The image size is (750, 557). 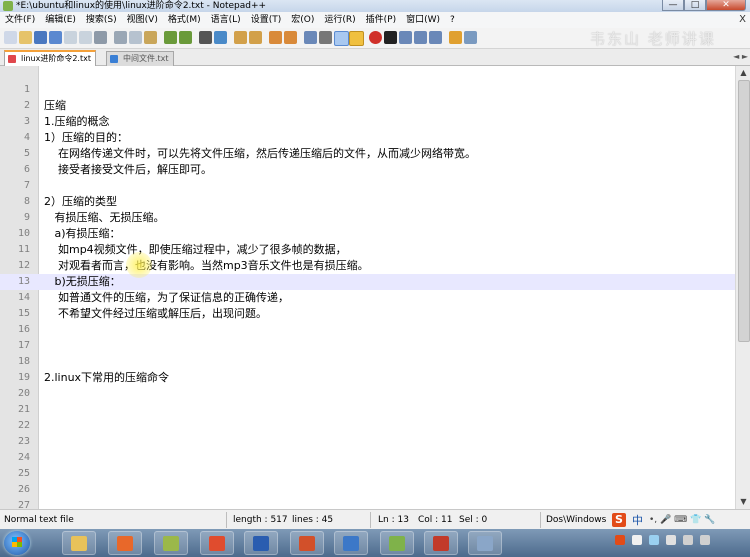 What do you see at coordinates (390, 37) in the screenshot?
I see `stop-macro-icon` at bounding box center [390, 37].